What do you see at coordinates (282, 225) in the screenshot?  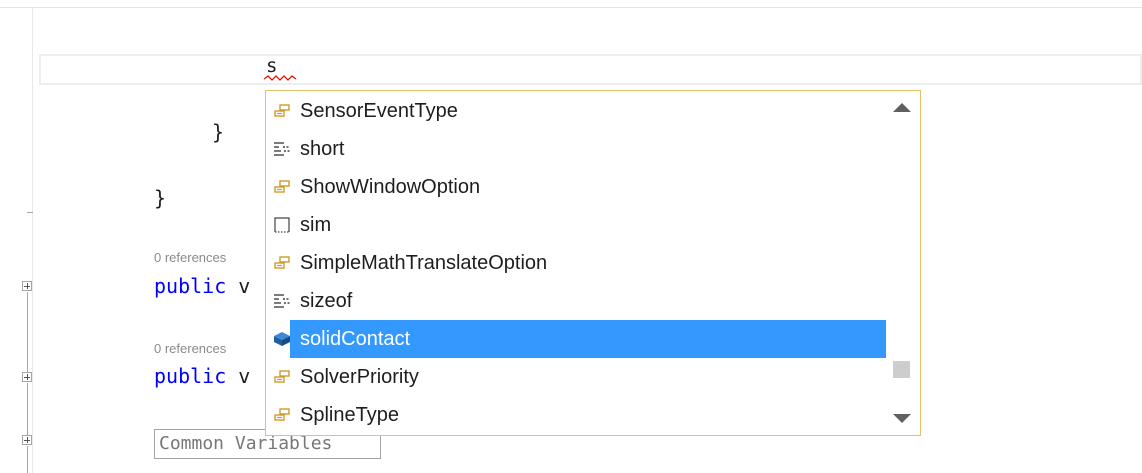 I see `snippet-icon` at bounding box center [282, 225].